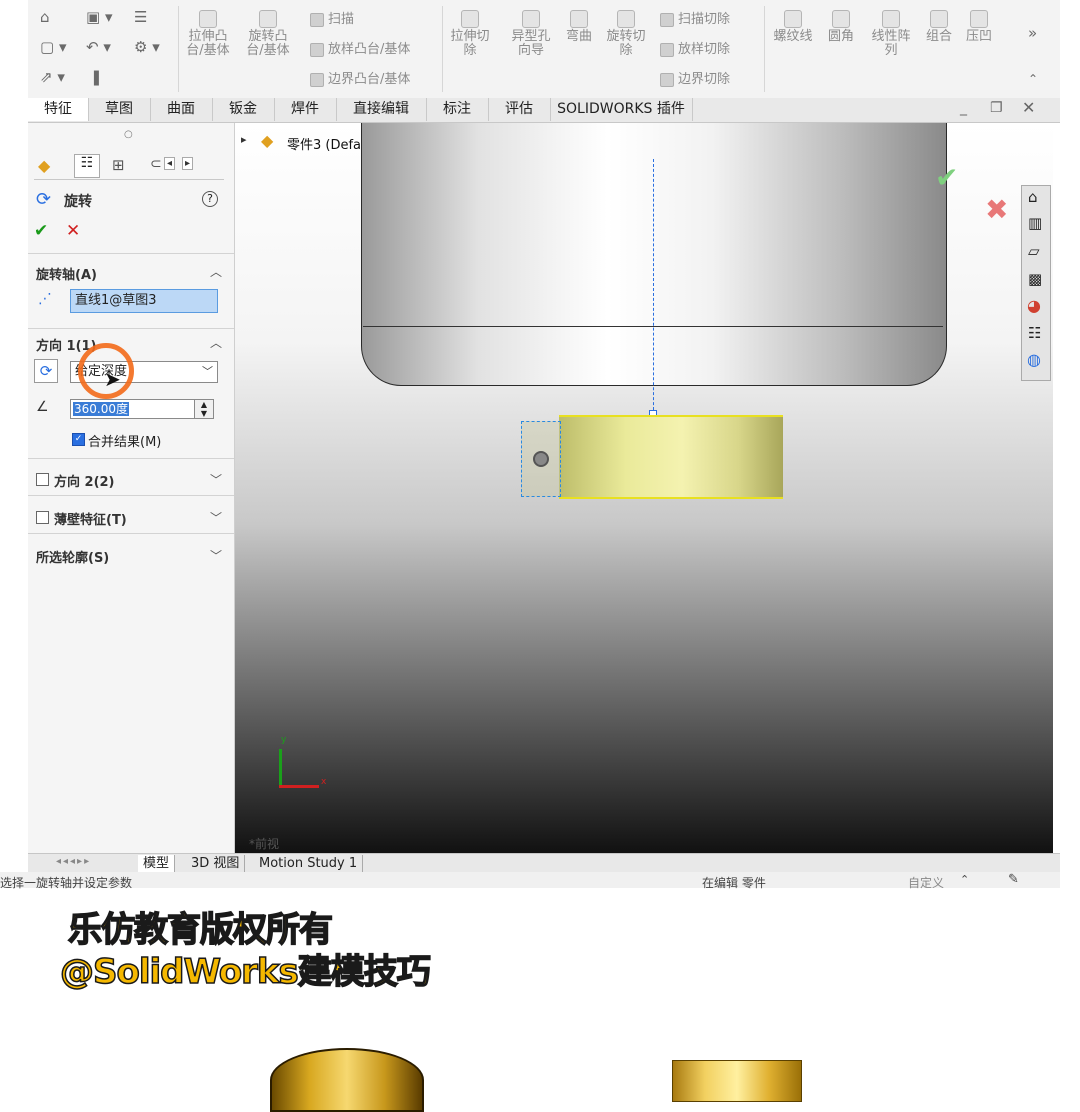 The height and width of the screenshot is (1112, 1080). What do you see at coordinates (1033, 79) in the screenshot?
I see `collapse-ribbon-icon: ⌃` at bounding box center [1033, 79].